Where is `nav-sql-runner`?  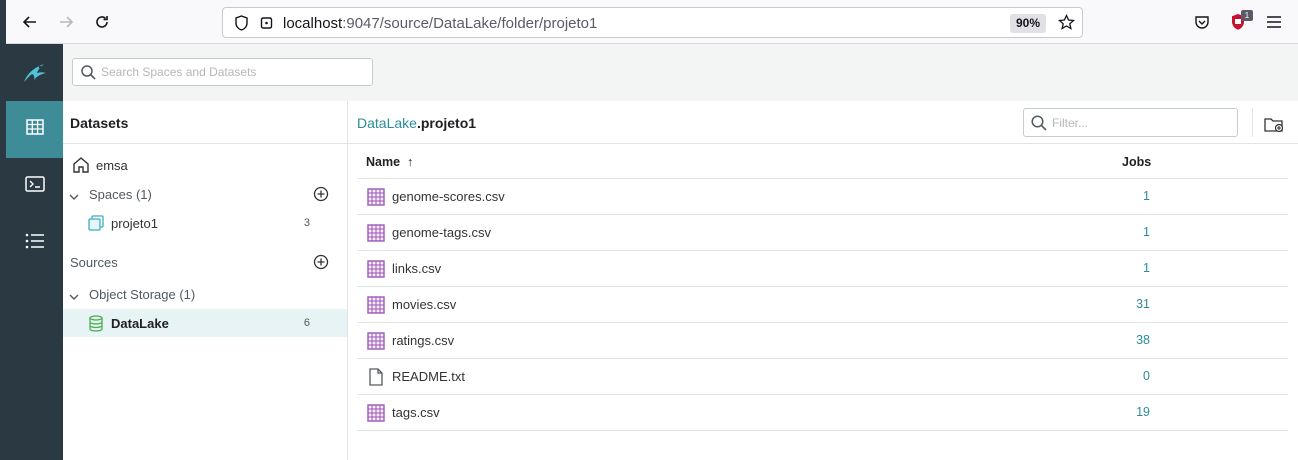 nav-sql-runner is located at coordinates (34, 186).